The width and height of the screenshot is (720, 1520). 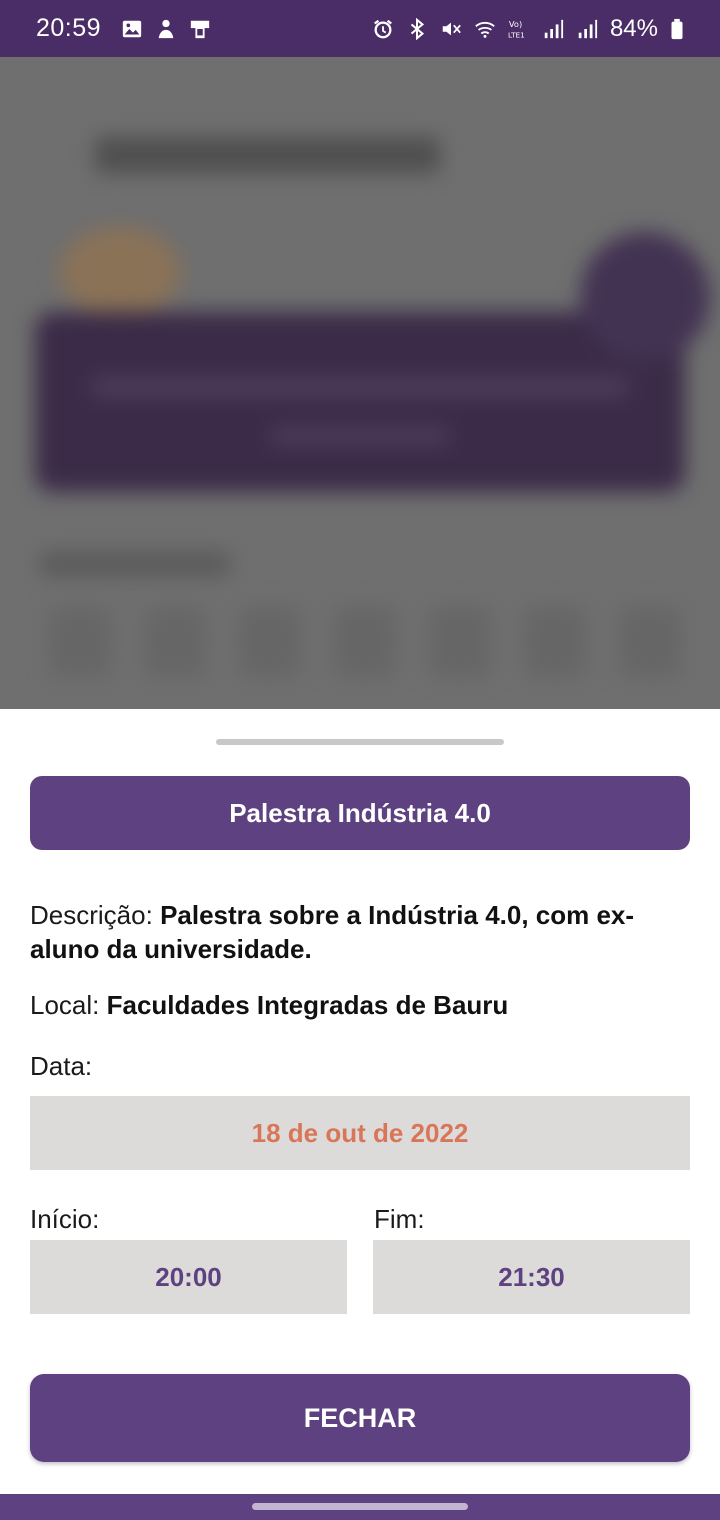 What do you see at coordinates (307, 1005) in the screenshot?
I see `location-value: Faculdades Integradas de Bauru` at bounding box center [307, 1005].